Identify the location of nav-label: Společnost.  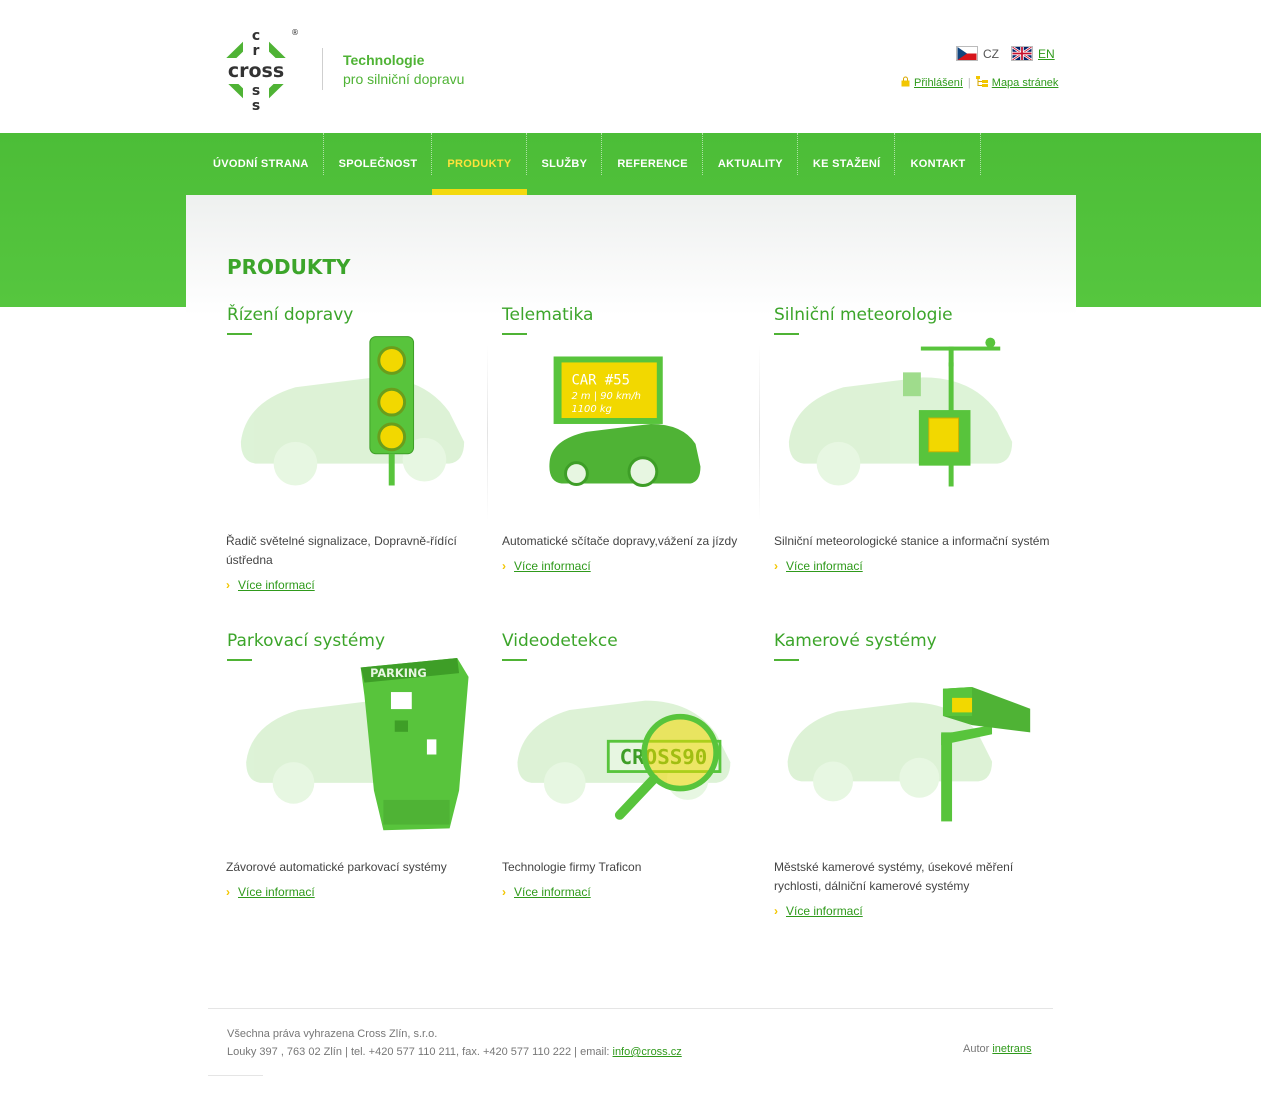
(378, 164).